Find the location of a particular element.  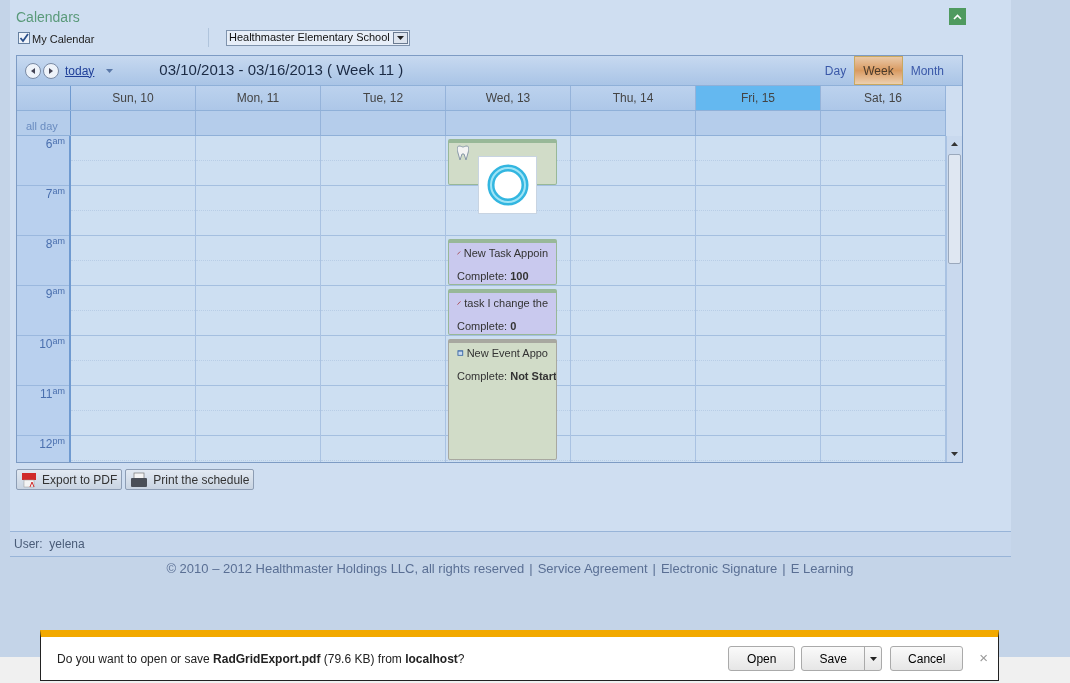

section-title: Calendars is located at coordinates (48, 17).